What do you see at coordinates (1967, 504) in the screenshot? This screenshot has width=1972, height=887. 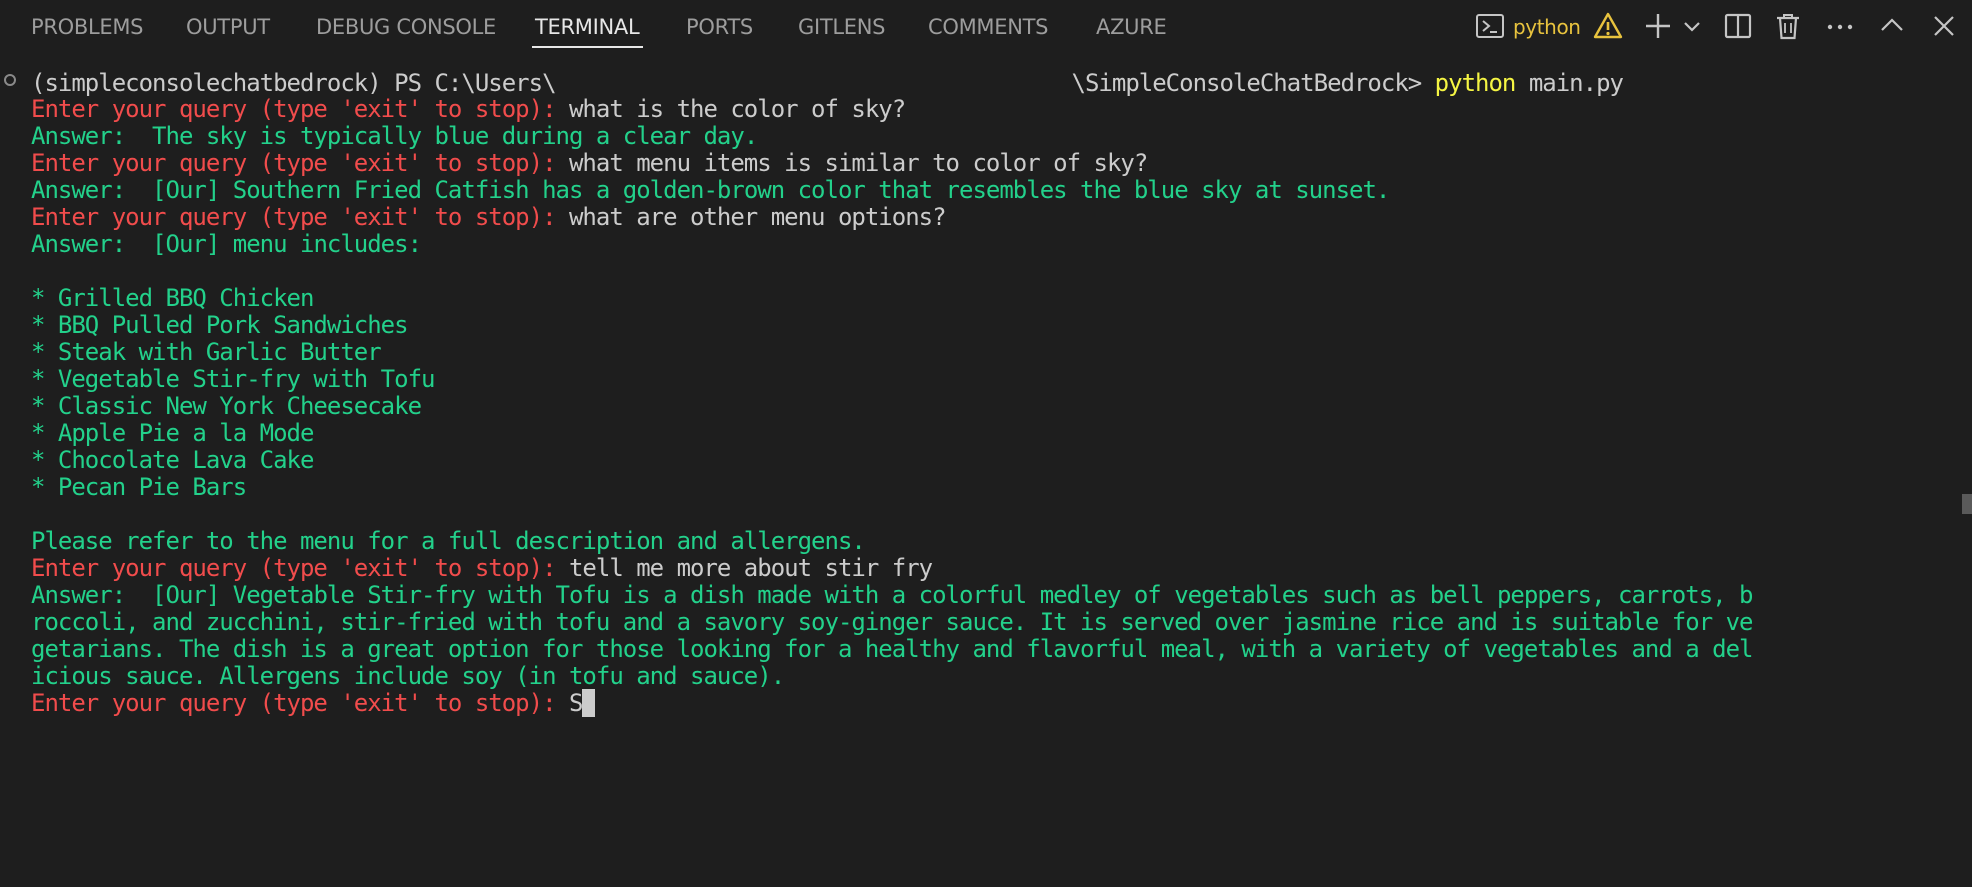 I see `scrollbar-thumb` at bounding box center [1967, 504].